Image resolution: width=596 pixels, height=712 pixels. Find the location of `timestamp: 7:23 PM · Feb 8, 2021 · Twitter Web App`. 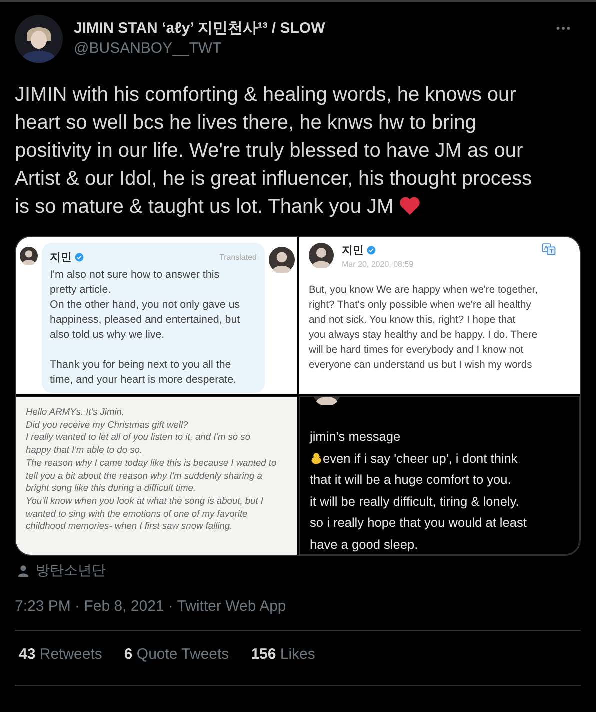

timestamp: 7:23 PM · Feb 8, 2021 · Twitter Web App is located at coordinates (298, 606).